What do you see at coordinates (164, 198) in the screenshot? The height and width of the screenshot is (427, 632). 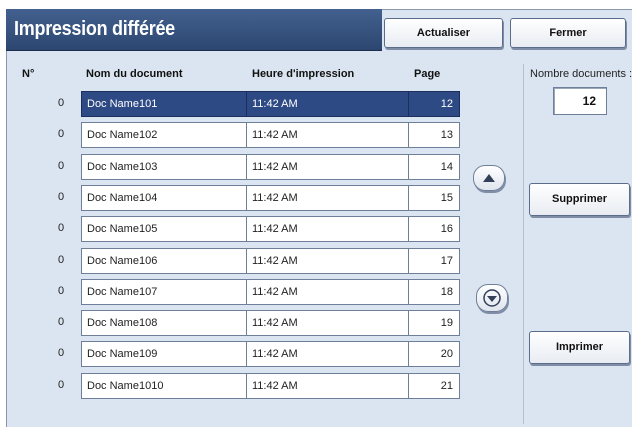 I see `document-name-cell: Doc Name104` at bounding box center [164, 198].